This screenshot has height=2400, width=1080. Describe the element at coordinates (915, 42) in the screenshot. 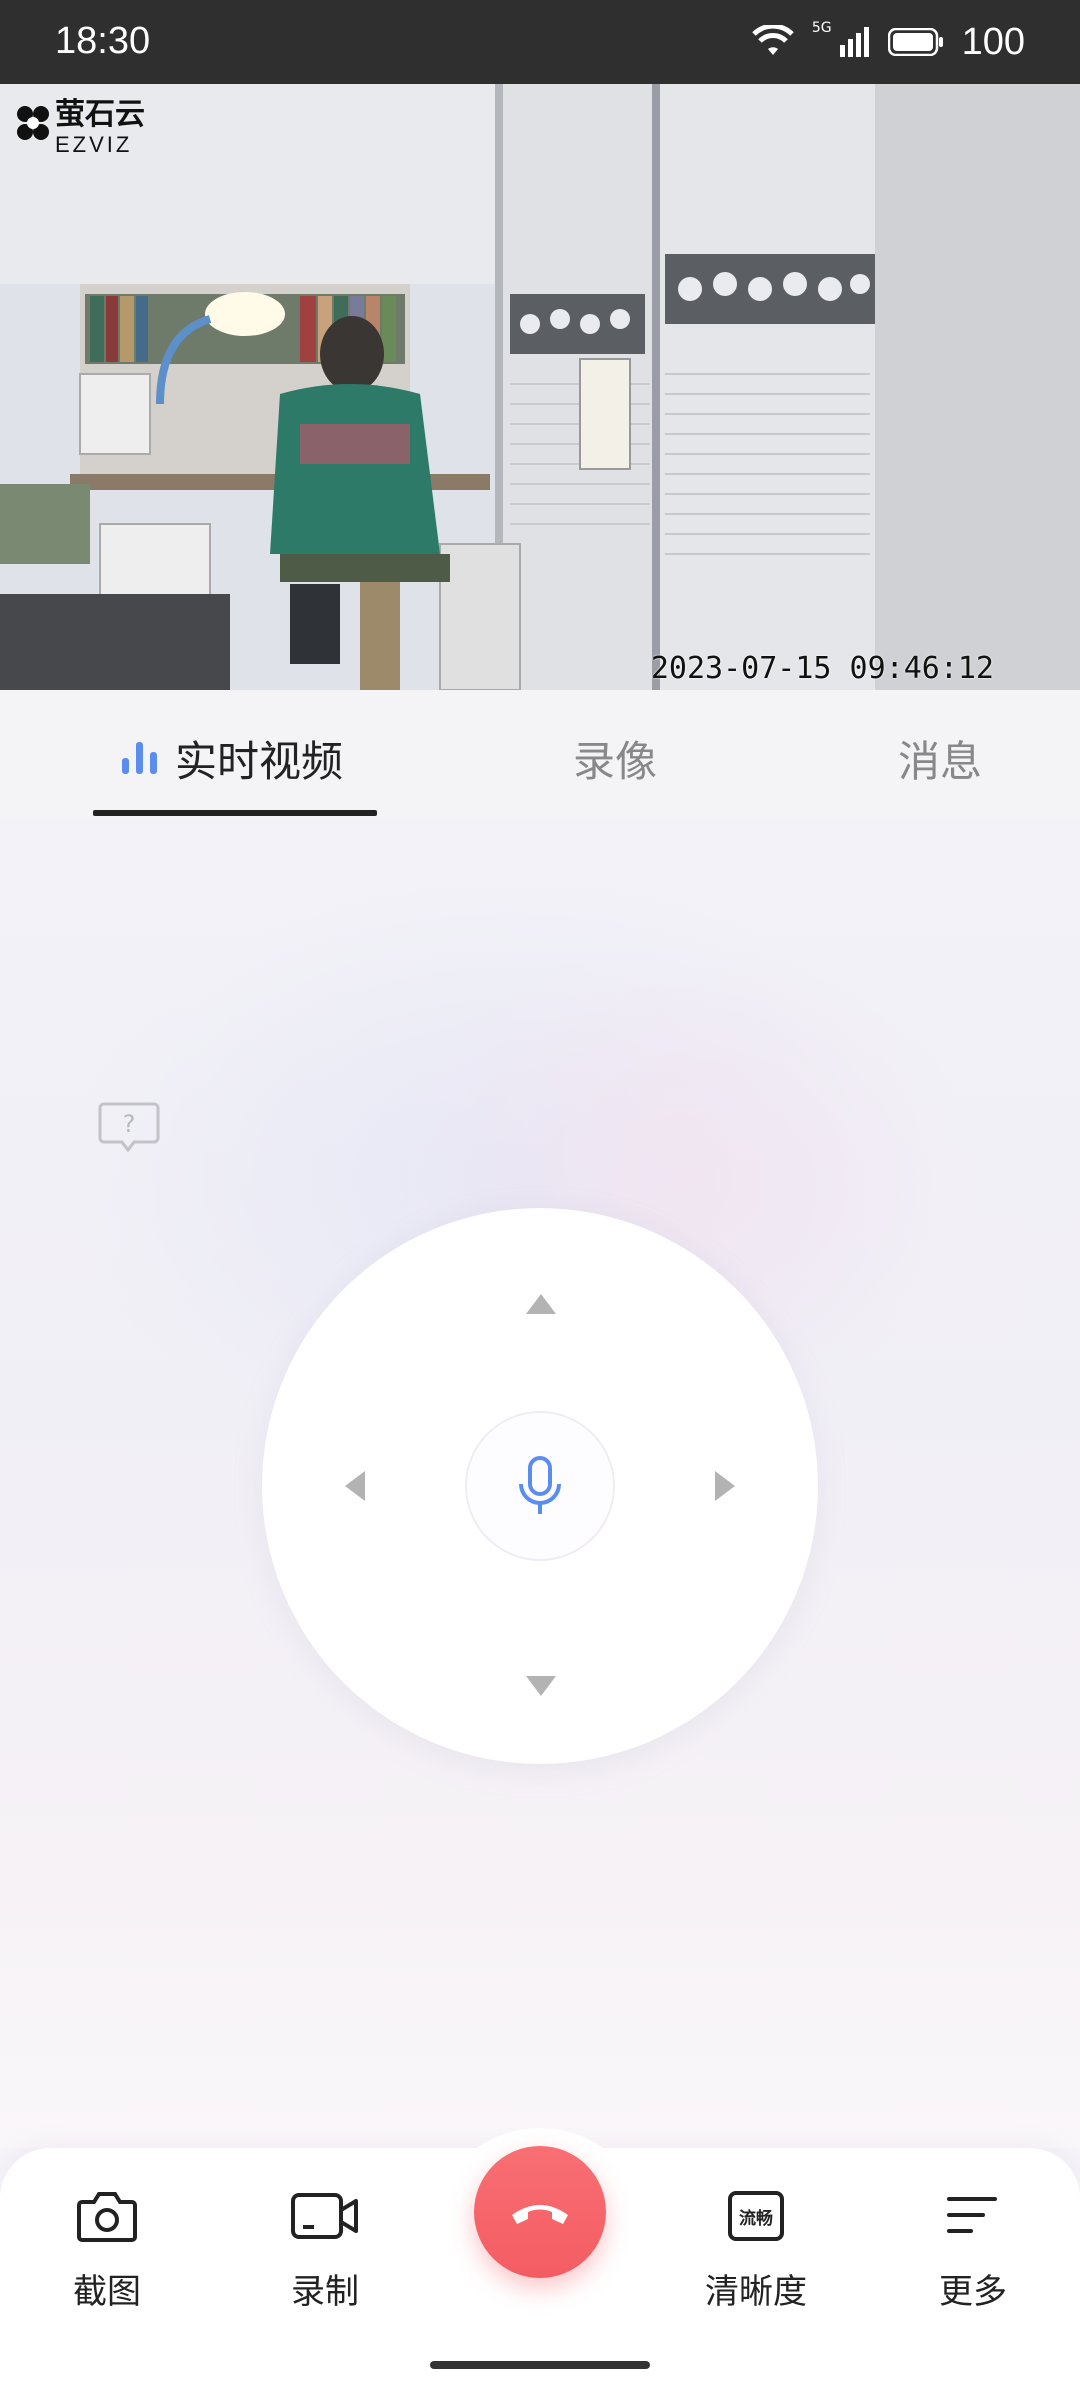

I see `battery-icon` at that location.